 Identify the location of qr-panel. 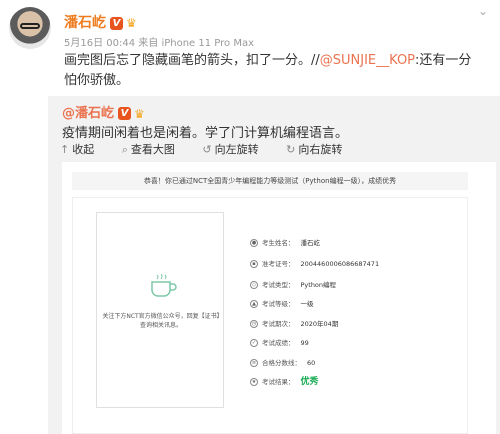
(160, 310).